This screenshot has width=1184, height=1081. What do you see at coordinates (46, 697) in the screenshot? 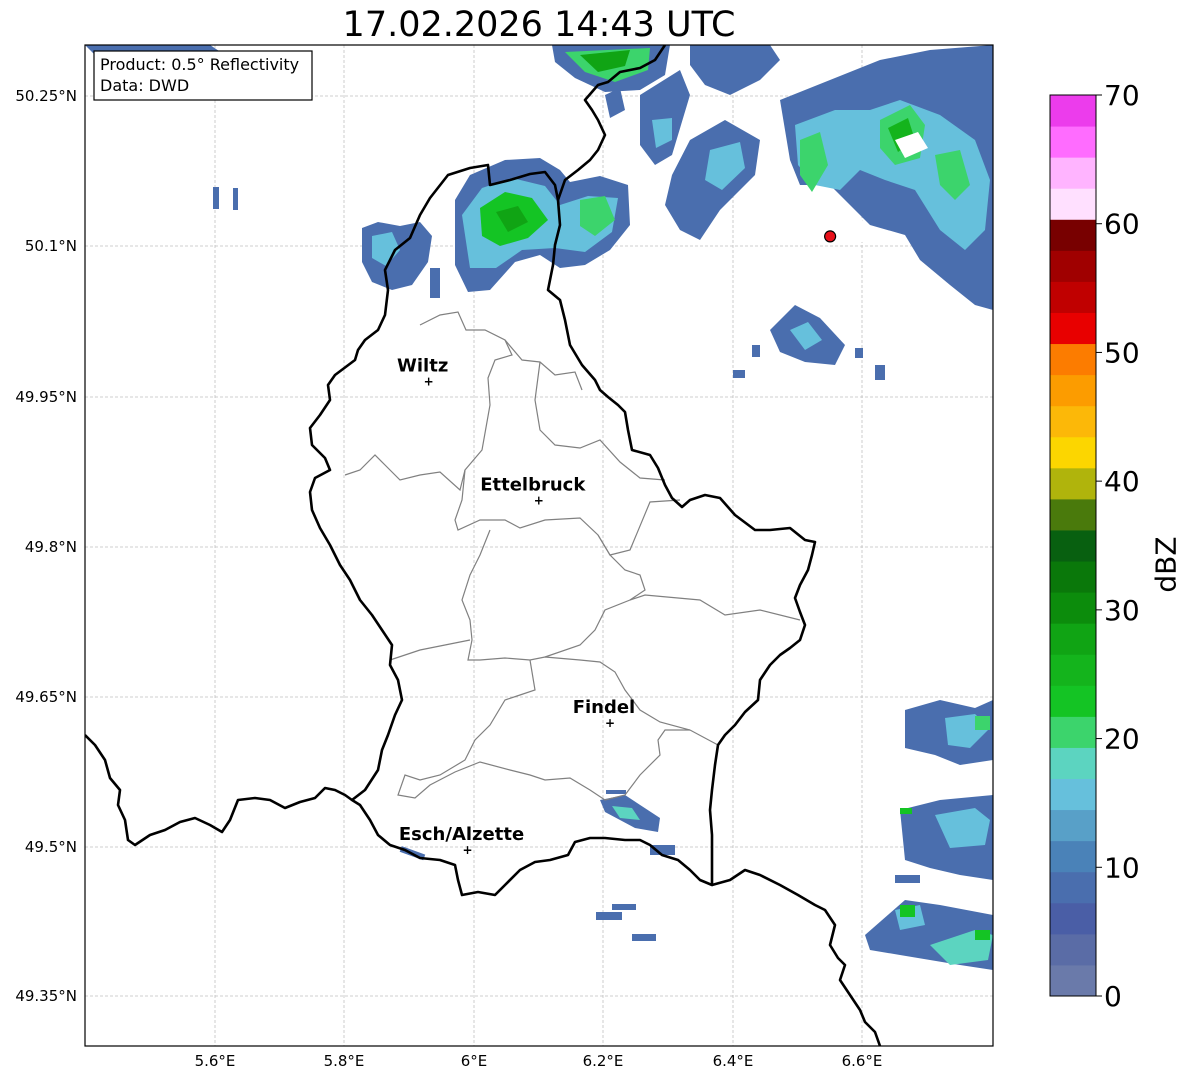
I see `lat-tick-label: 49.65°N` at bounding box center [46, 697].